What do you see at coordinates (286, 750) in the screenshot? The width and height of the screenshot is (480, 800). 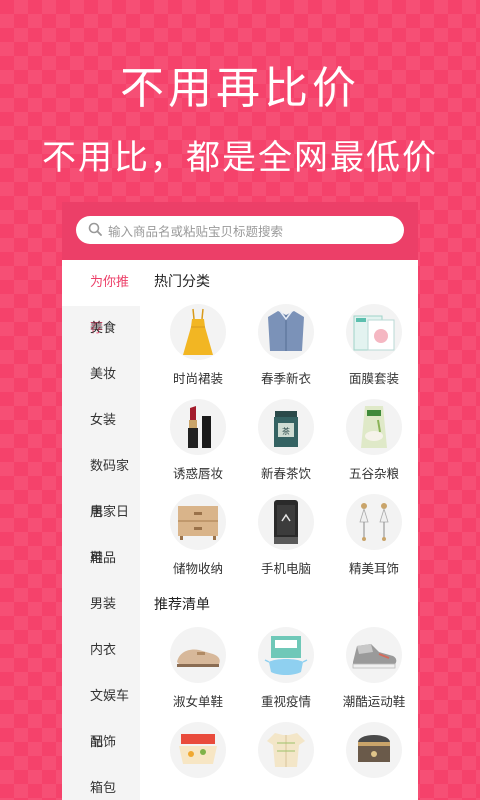 I see `pajamas-icon` at bounding box center [286, 750].